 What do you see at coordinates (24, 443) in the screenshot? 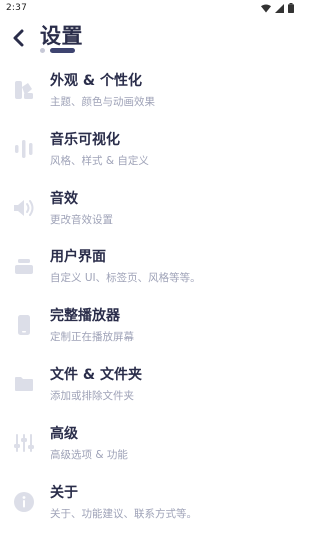
I see `sliders-icon` at bounding box center [24, 443].